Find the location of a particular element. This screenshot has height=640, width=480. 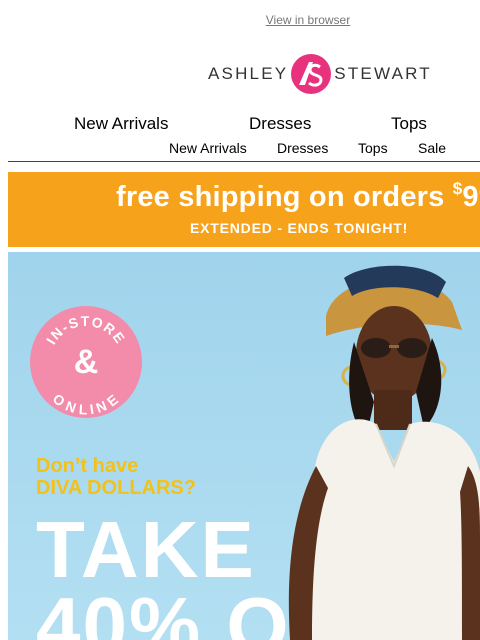

as-monogram-icon is located at coordinates (311, 74).